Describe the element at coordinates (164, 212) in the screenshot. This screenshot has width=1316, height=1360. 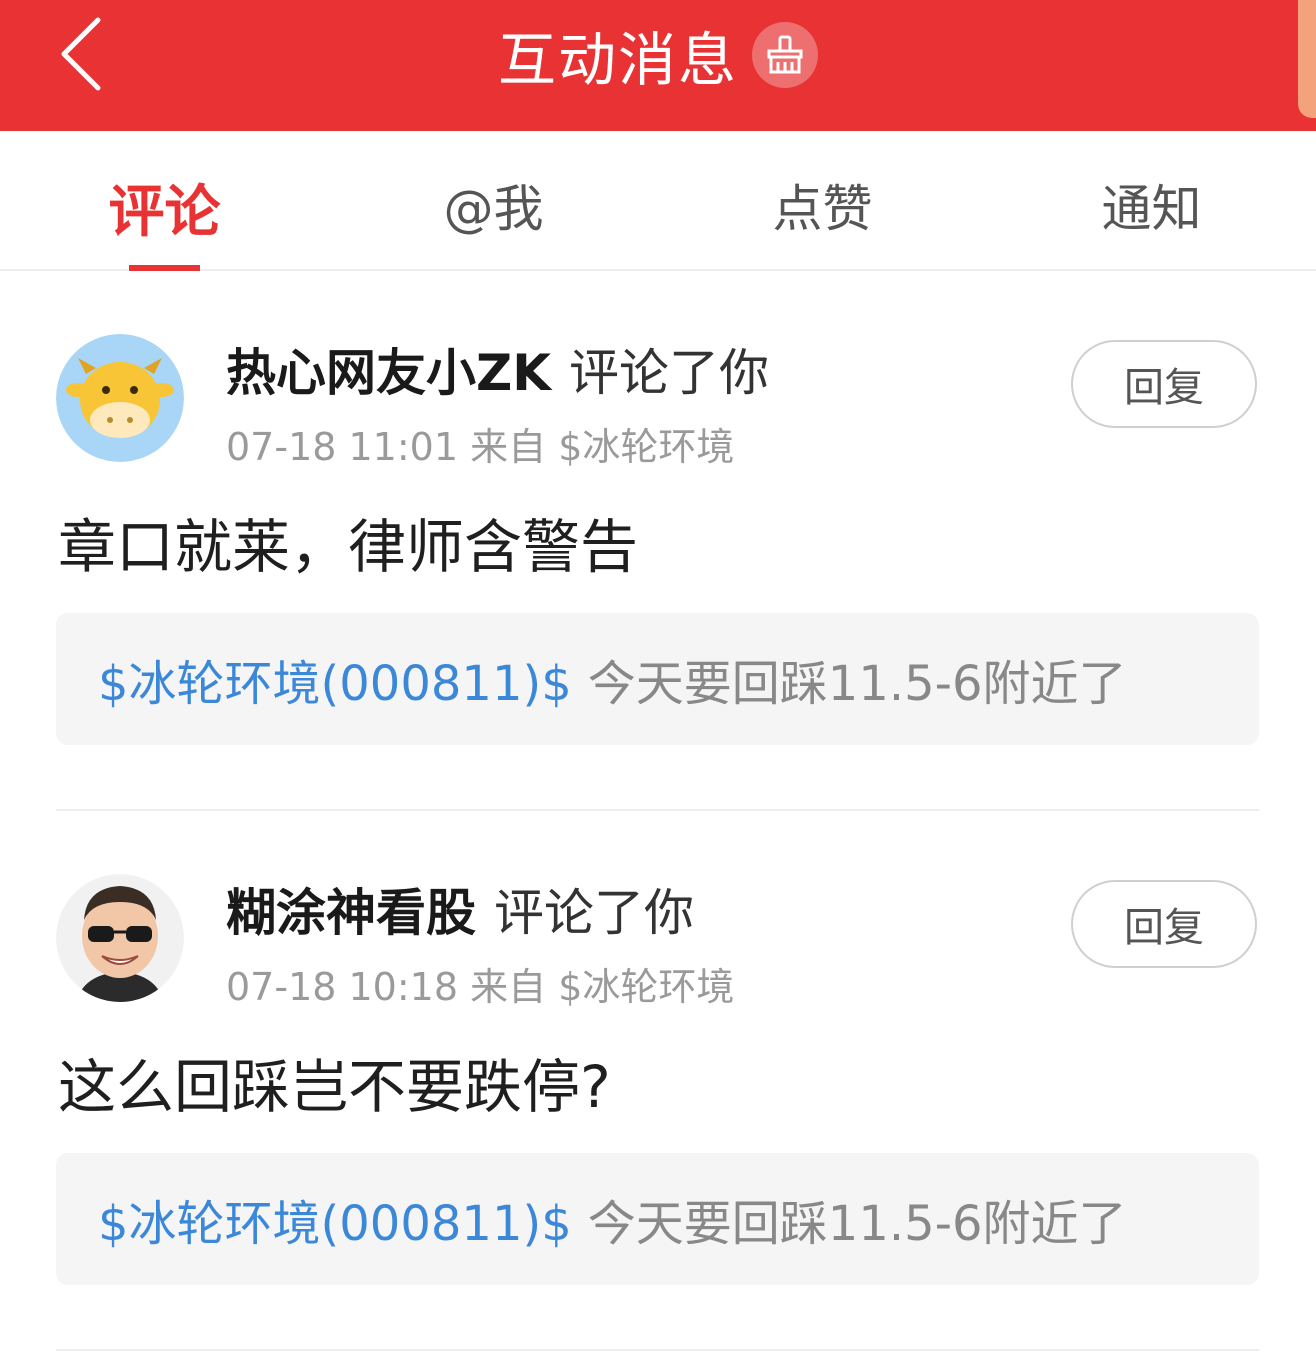
I see `tab-comments-label: 评论` at that location.